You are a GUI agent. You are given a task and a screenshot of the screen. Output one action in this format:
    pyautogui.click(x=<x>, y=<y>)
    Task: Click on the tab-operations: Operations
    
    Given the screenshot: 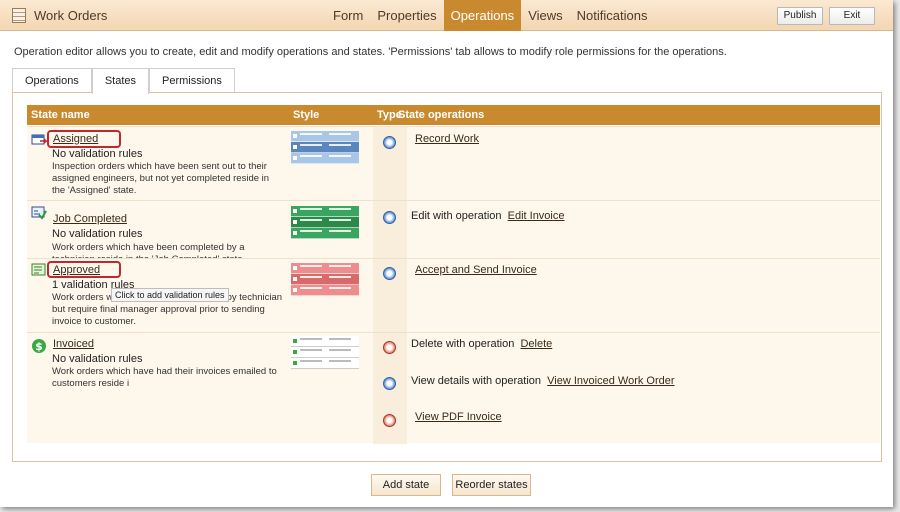 What is the action you would take?
    pyautogui.click(x=52, y=80)
    